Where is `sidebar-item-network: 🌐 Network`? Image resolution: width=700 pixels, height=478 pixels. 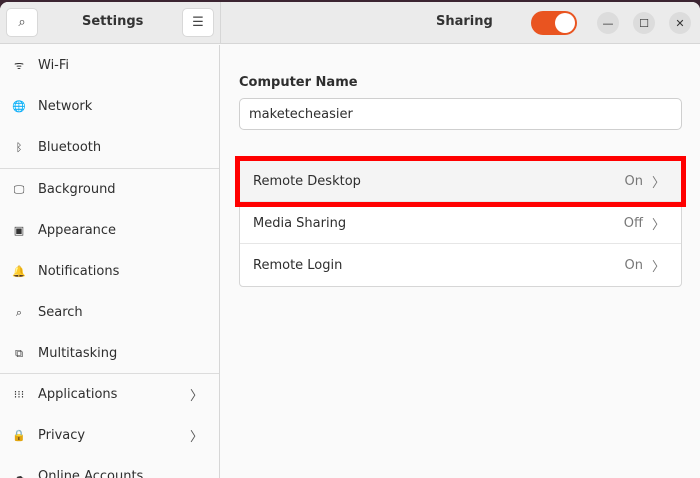
sidebar-item-network: 🌐 Network is located at coordinates (109, 106).